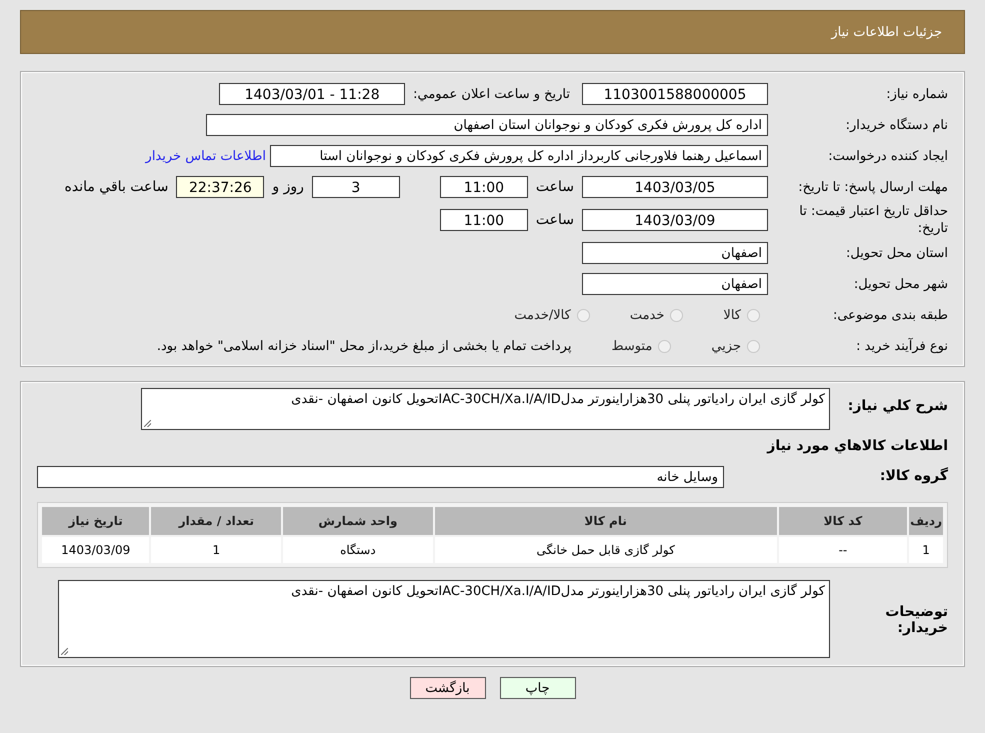 This screenshot has width=985, height=733. What do you see at coordinates (487, 125) in the screenshot?
I see `buyer-org-field: اداره کل پرورش فکری کودکان و نوجوانان استان اصفهان` at bounding box center [487, 125].